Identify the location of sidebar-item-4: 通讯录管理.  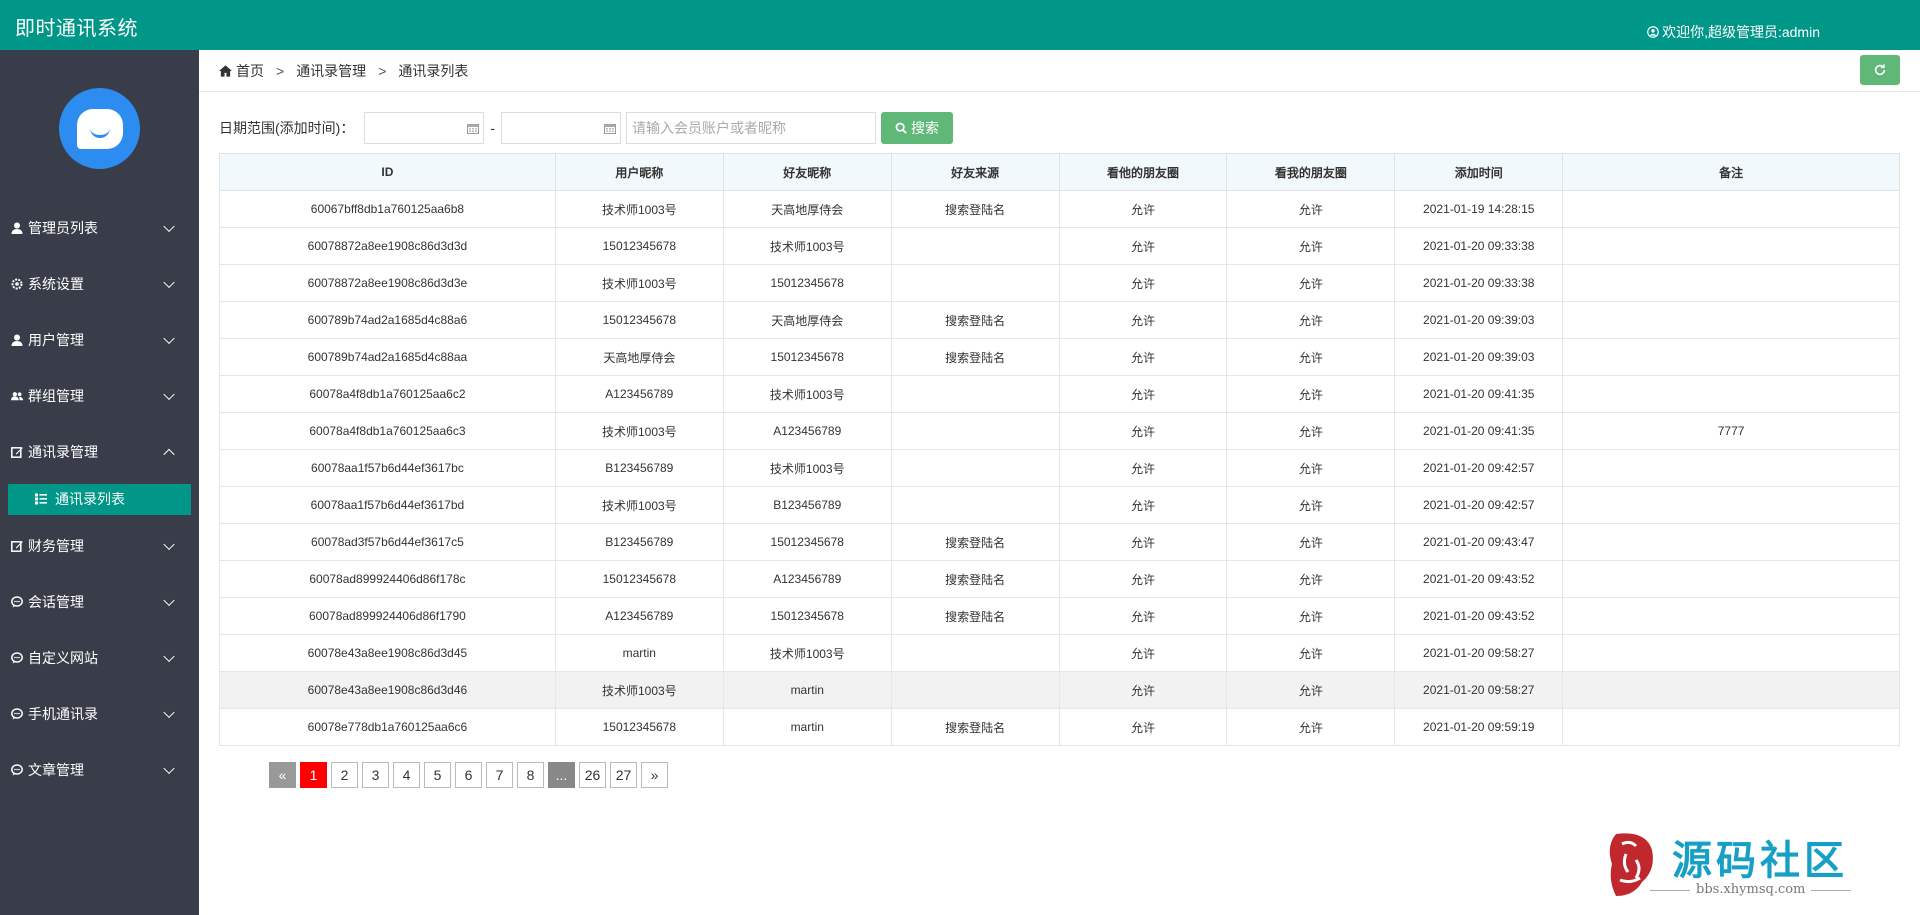
(99, 452).